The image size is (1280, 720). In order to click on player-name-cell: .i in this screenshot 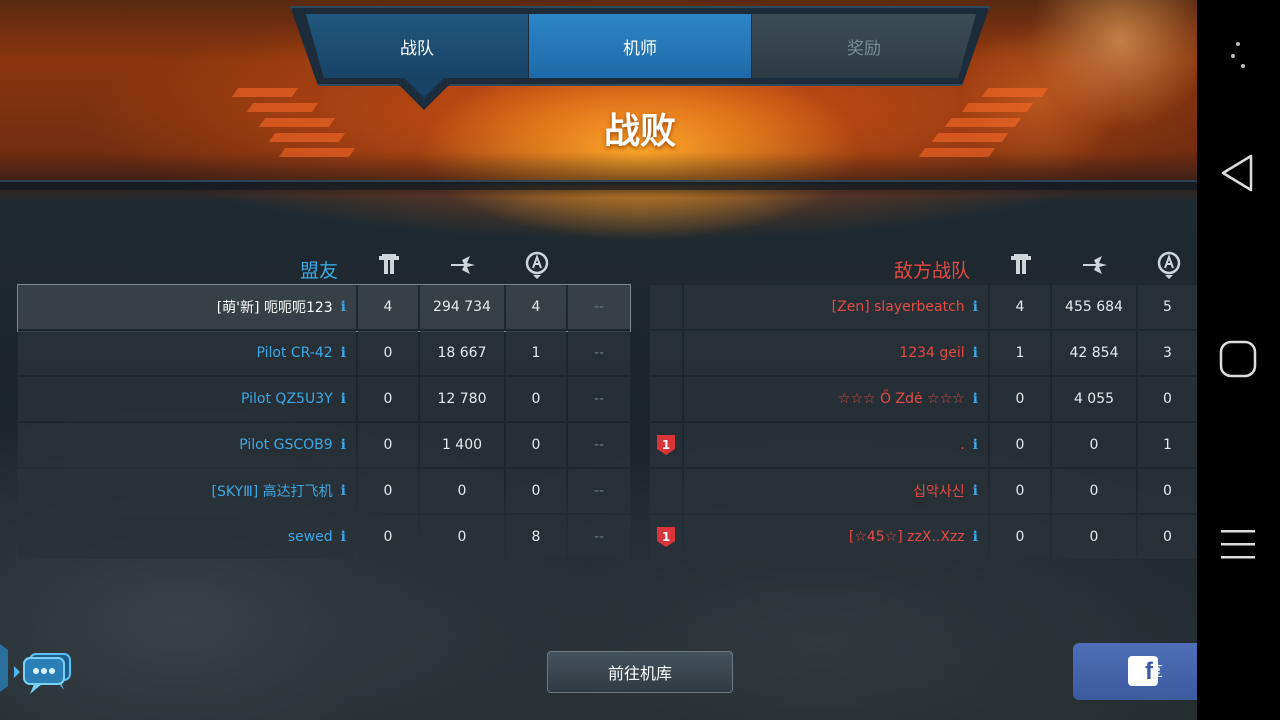, I will do `click(836, 445)`.